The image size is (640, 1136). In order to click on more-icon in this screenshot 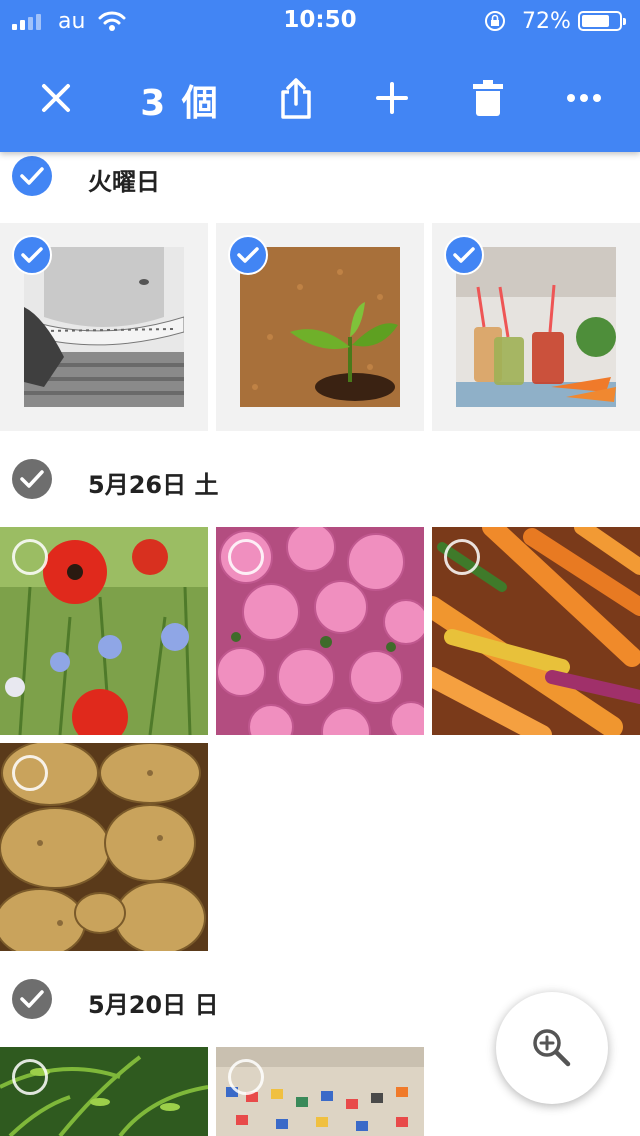, I will do `click(584, 98)`.